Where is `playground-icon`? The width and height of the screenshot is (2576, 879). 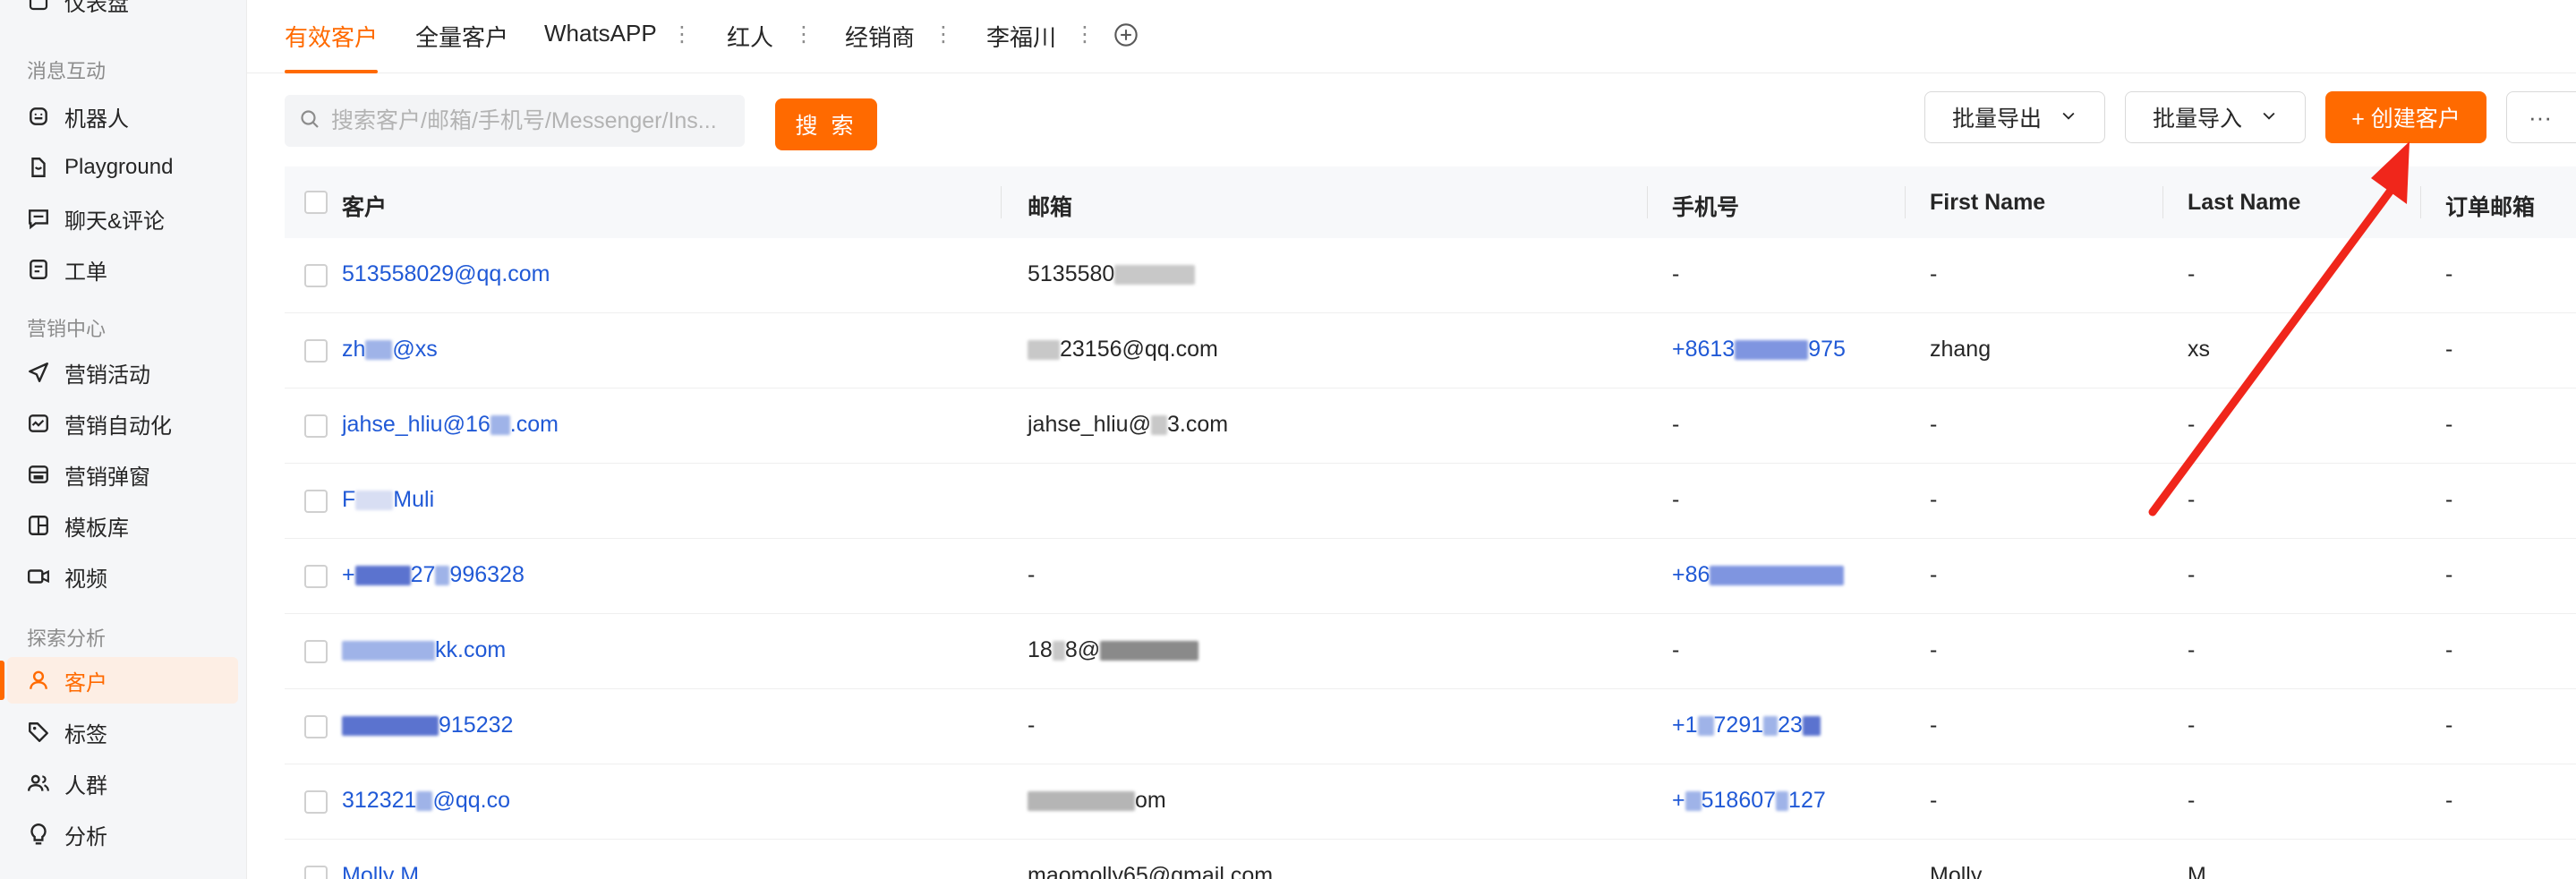 playground-icon is located at coordinates (38, 167).